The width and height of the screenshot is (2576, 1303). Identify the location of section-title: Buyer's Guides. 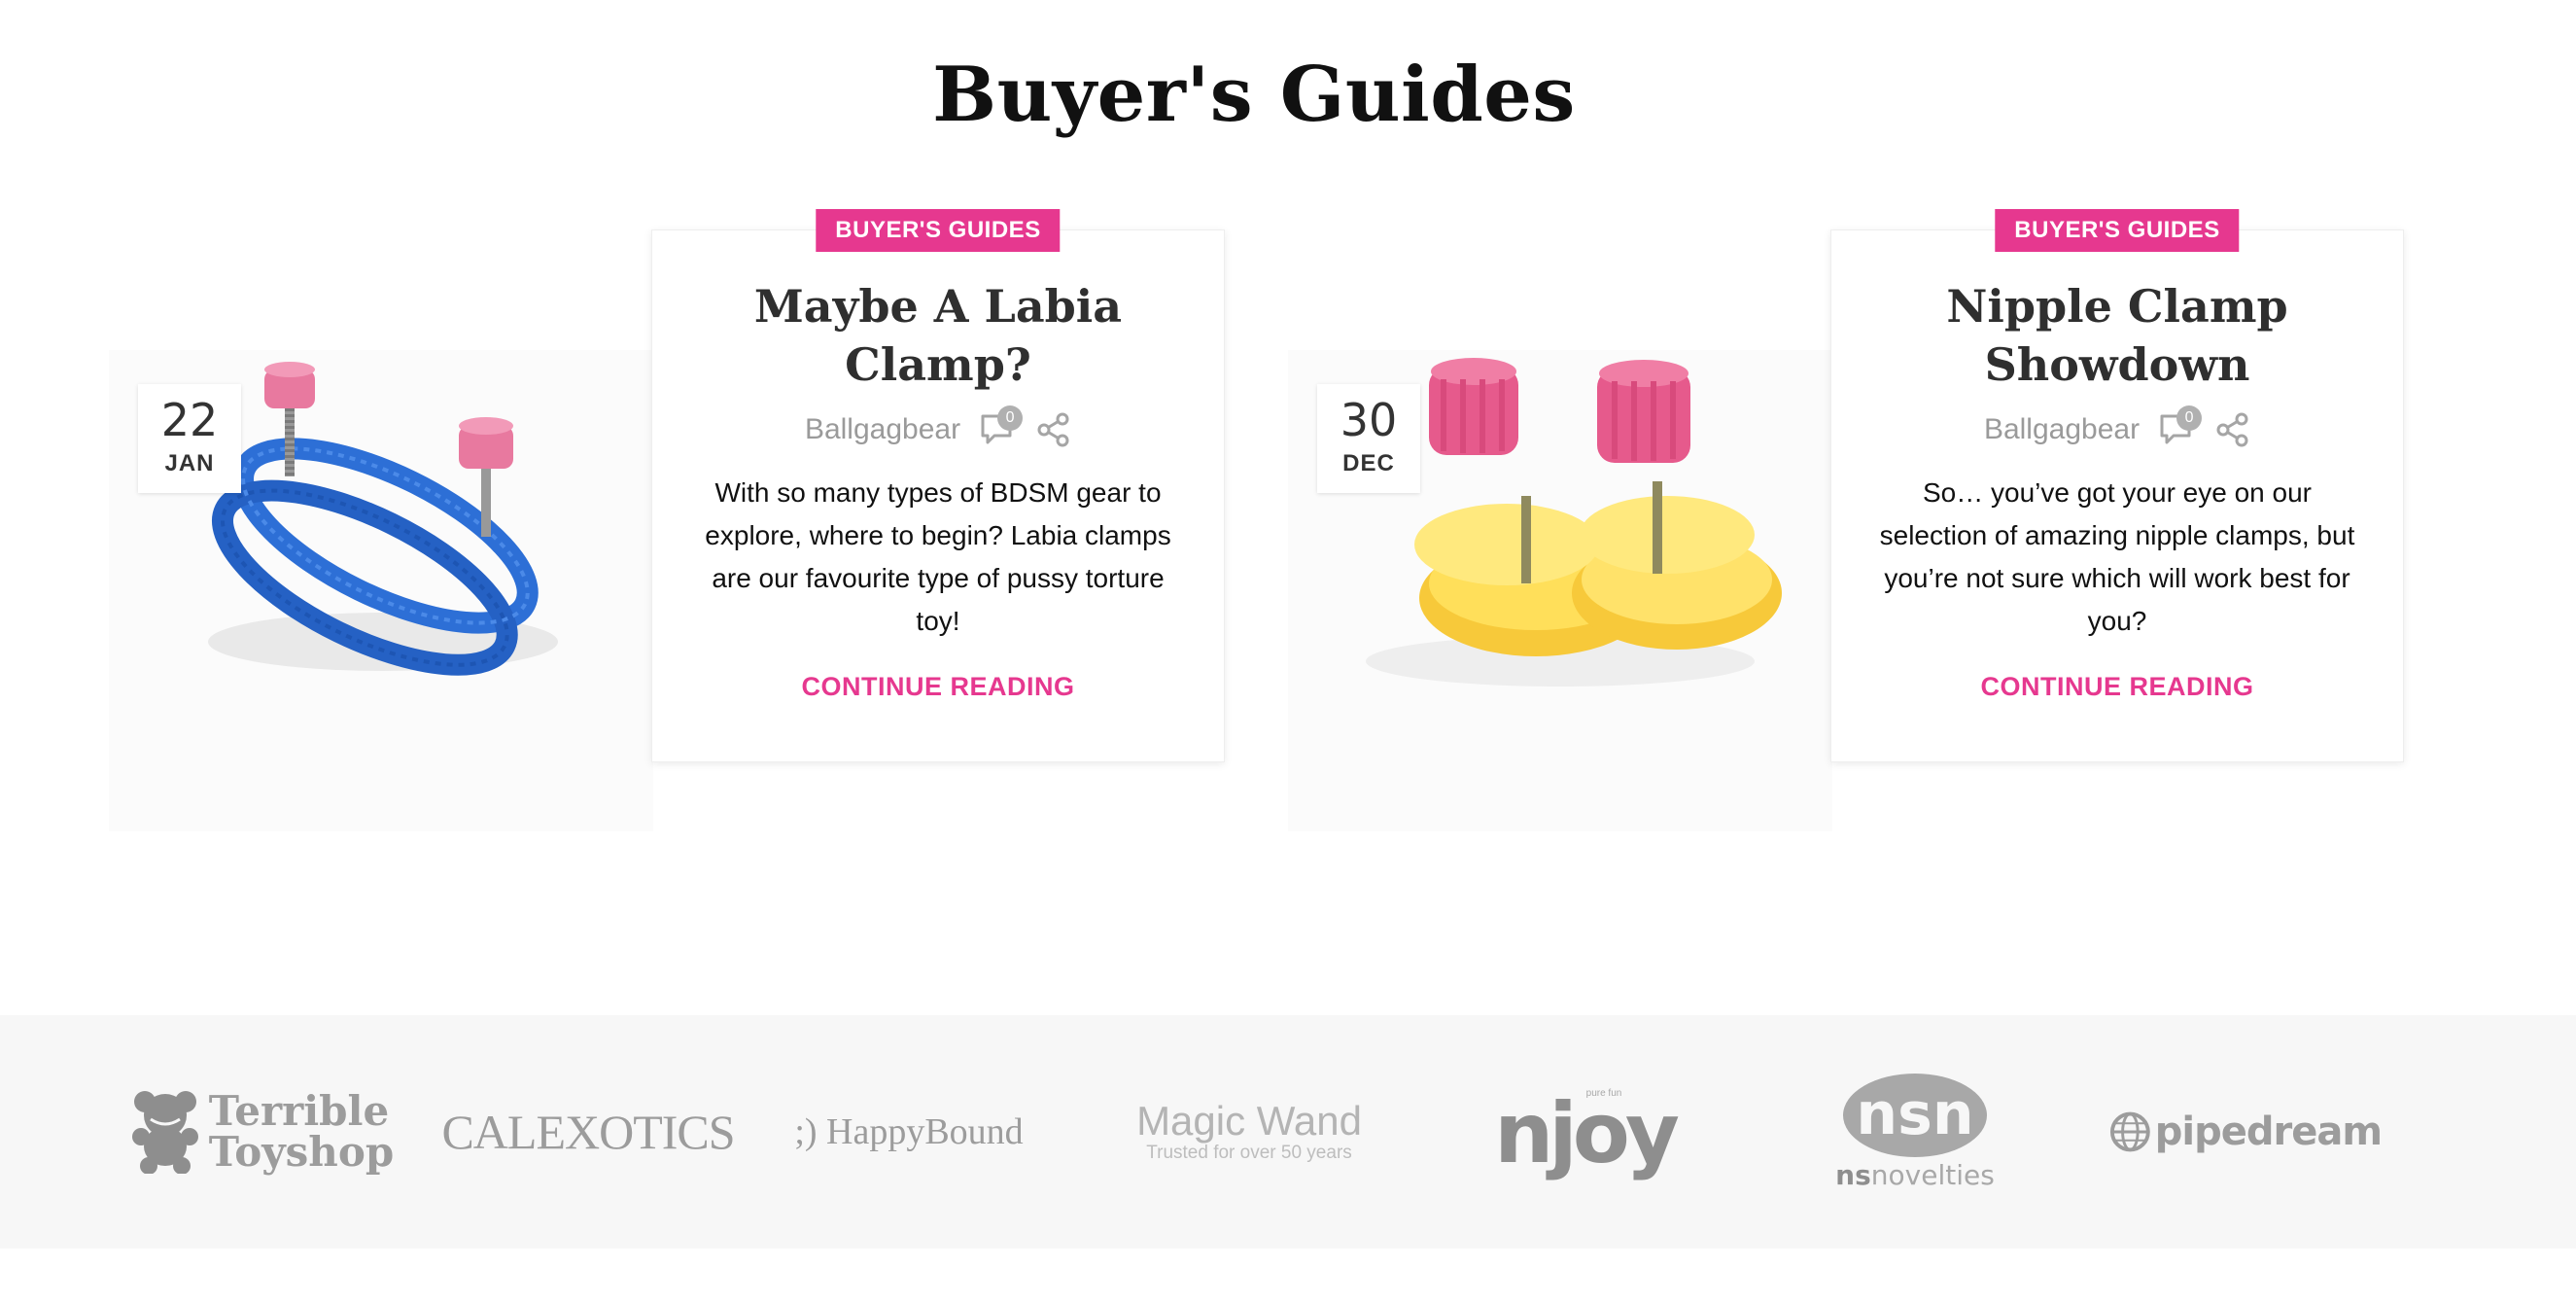
(1254, 95).